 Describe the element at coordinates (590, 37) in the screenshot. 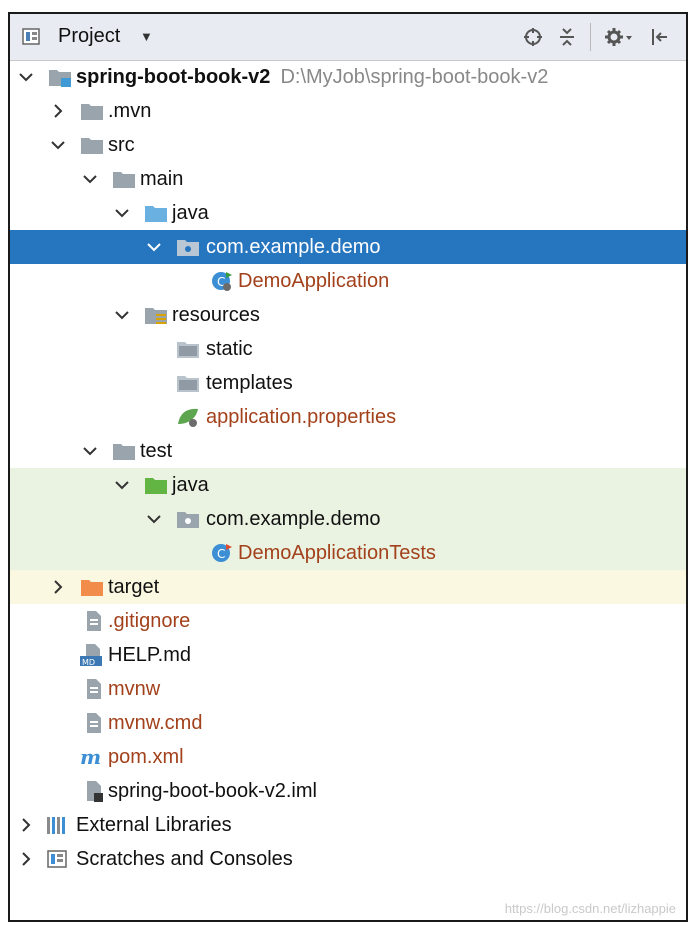

I see `toolbar-separator` at that location.